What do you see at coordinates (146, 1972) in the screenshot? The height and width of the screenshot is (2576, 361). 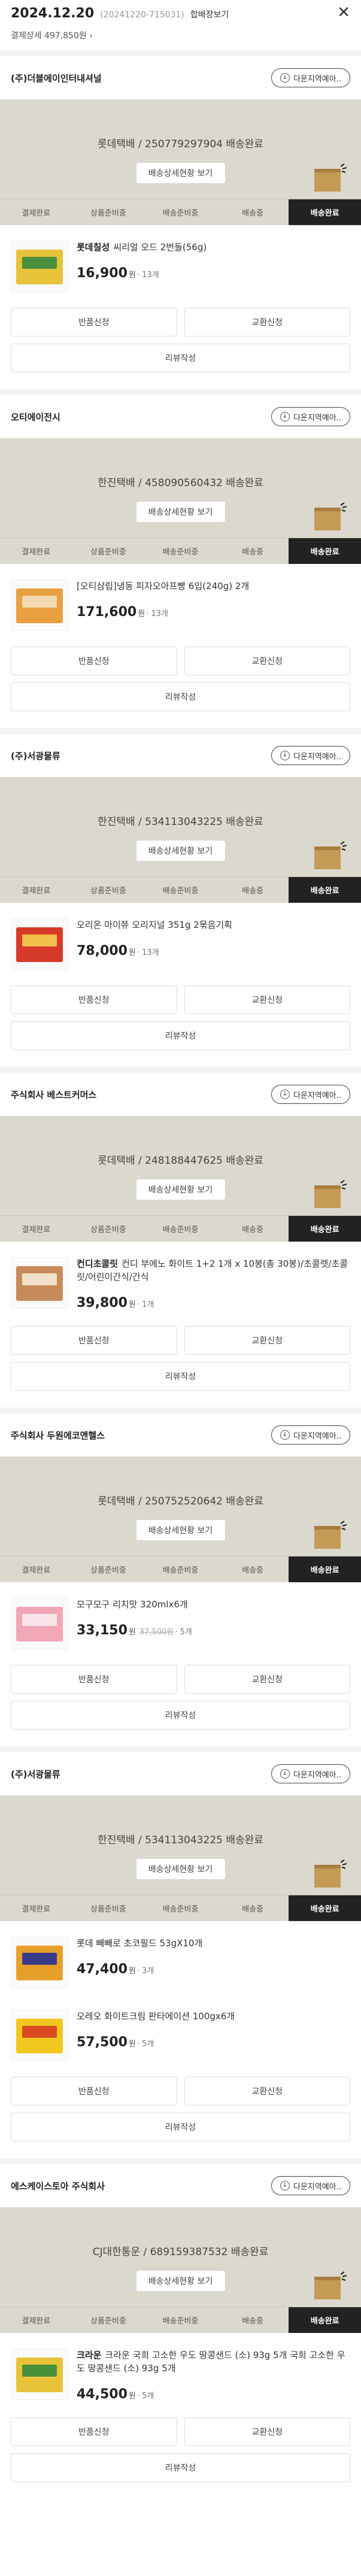 I see `product-quantity: 3개` at bounding box center [146, 1972].